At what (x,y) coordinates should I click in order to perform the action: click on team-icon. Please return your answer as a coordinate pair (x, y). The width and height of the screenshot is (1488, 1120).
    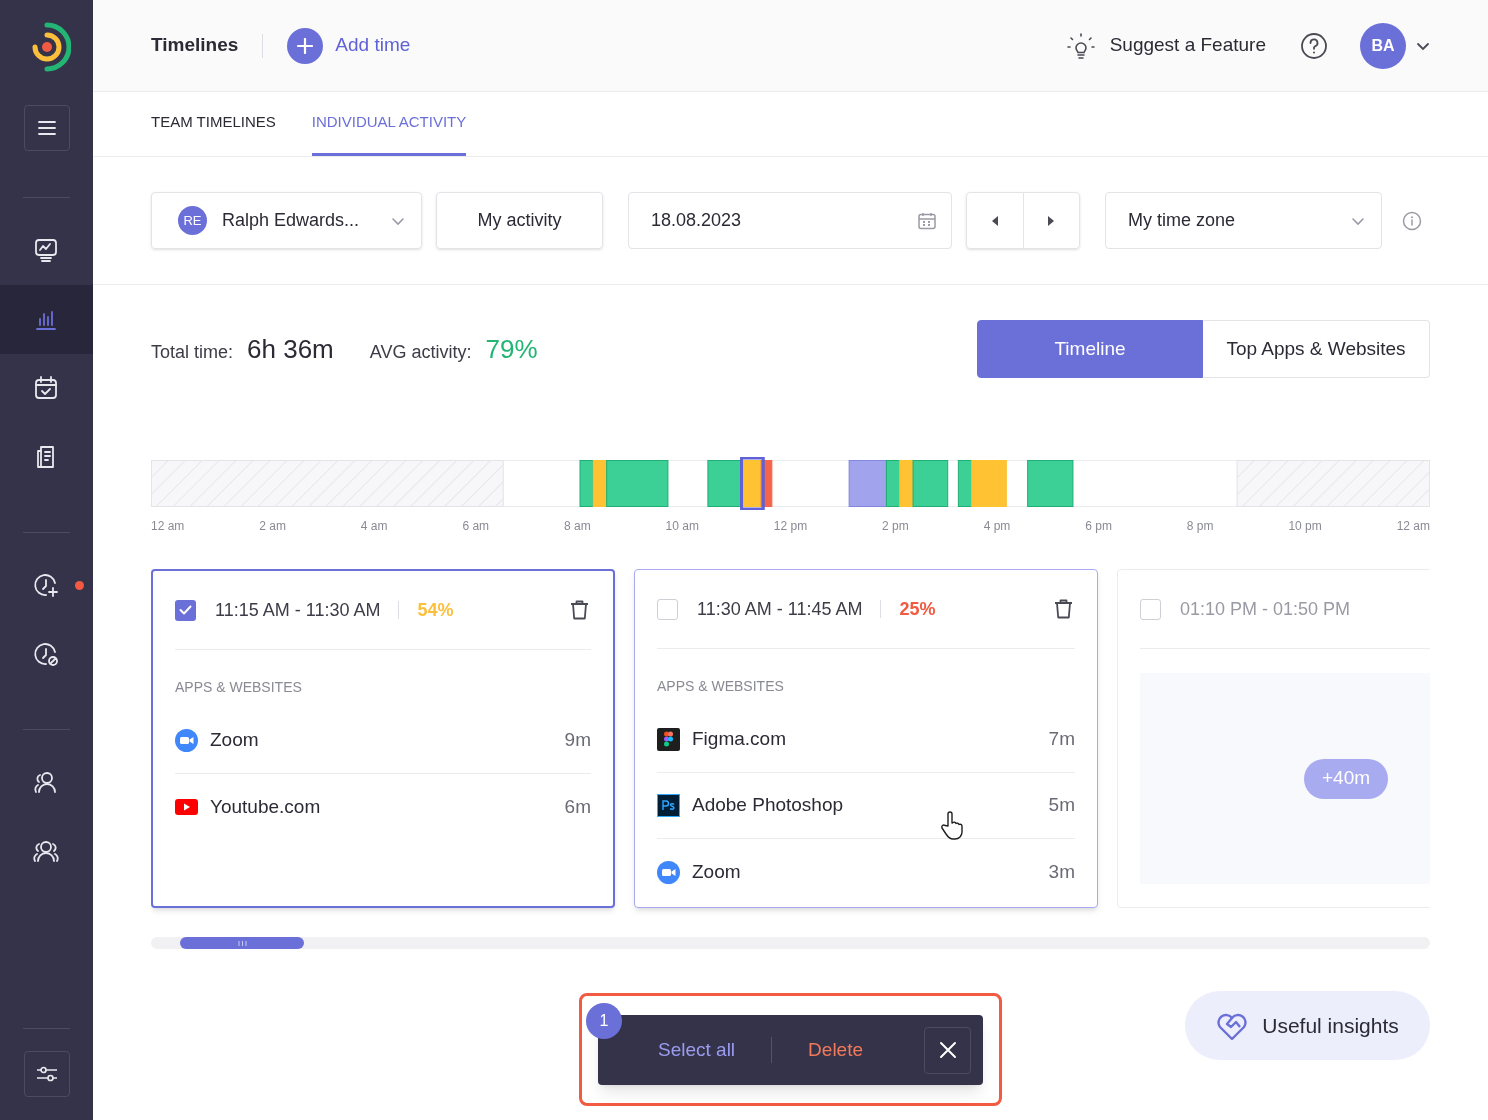
    Looking at the image, I should click on (46, 851).